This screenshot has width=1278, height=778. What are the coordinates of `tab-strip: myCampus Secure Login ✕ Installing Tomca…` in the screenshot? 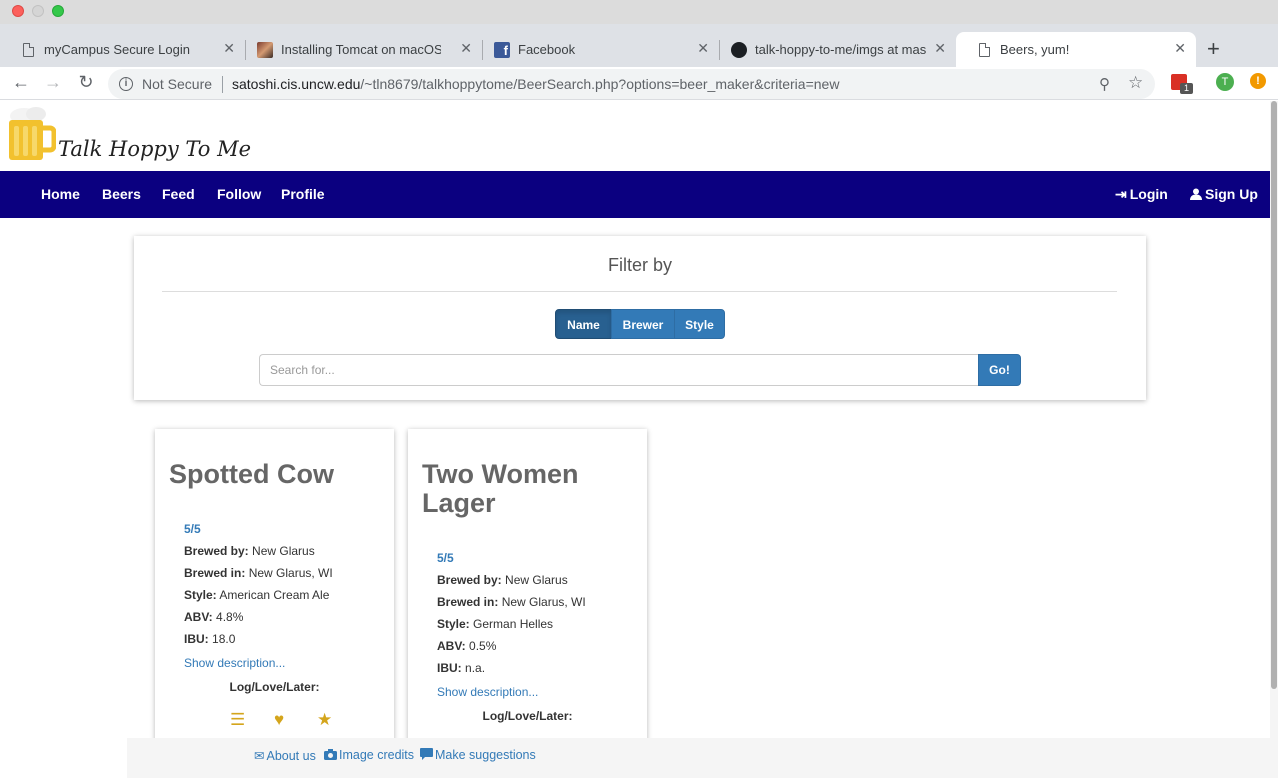 It's located at (639, 45).